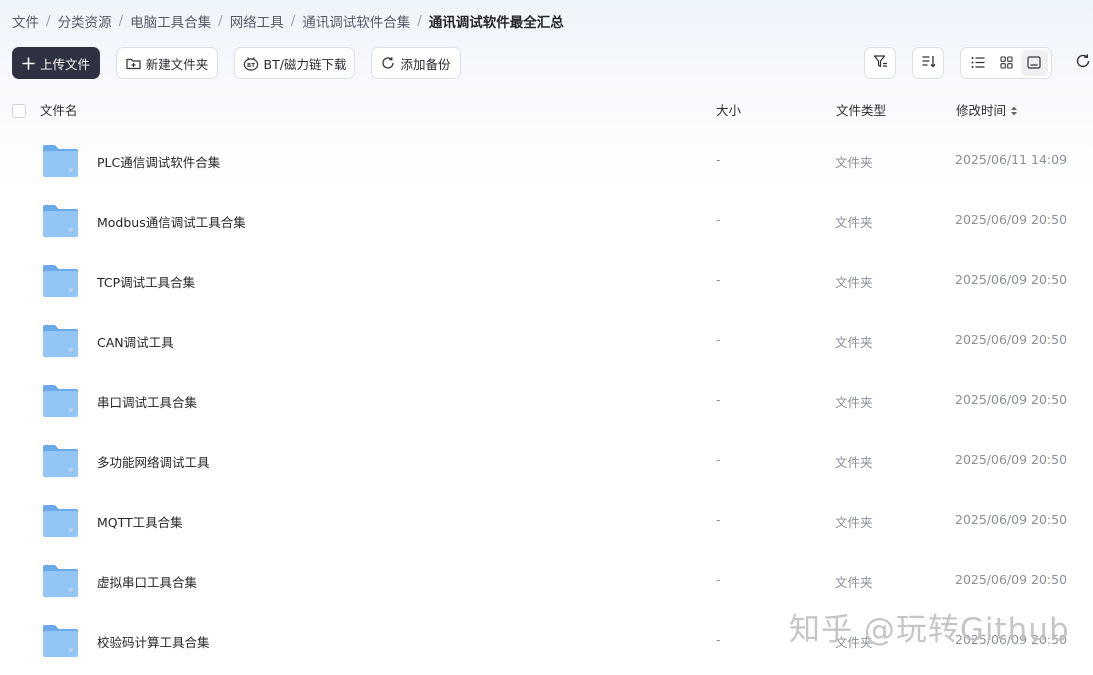 The image size is (1093, 675). What do you see at coordinates (64, 64) in the screenshot?
I see `upload-button-label: 上传文件` at bounding box center [64, 64].